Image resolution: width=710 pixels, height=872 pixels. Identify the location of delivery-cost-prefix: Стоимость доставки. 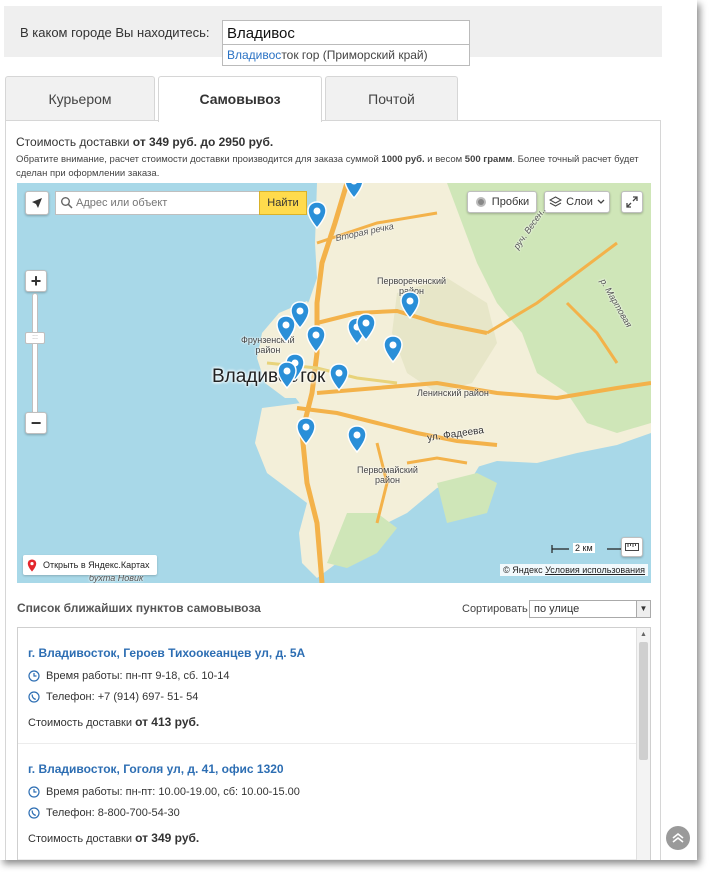
(73, 142).